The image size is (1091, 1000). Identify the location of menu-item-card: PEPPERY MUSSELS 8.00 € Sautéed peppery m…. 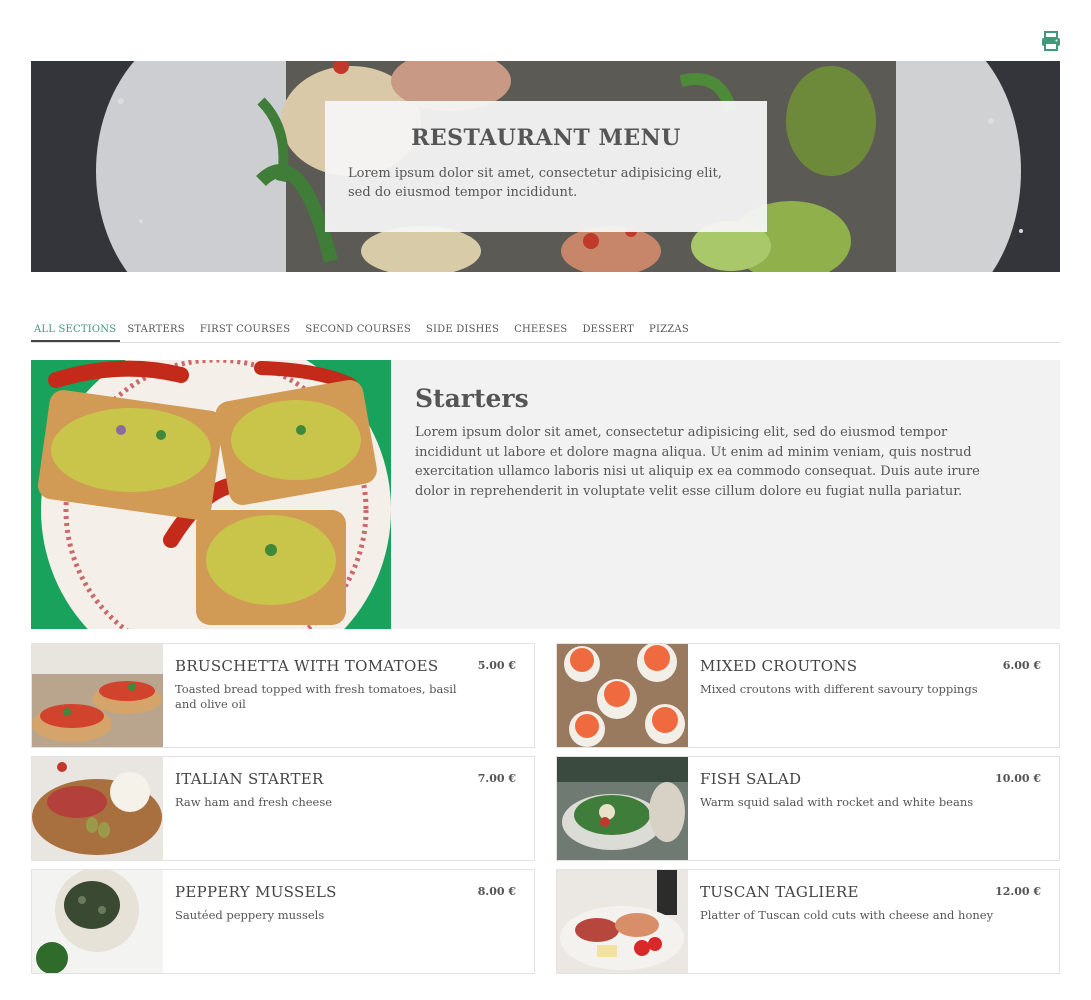
(283, 921).